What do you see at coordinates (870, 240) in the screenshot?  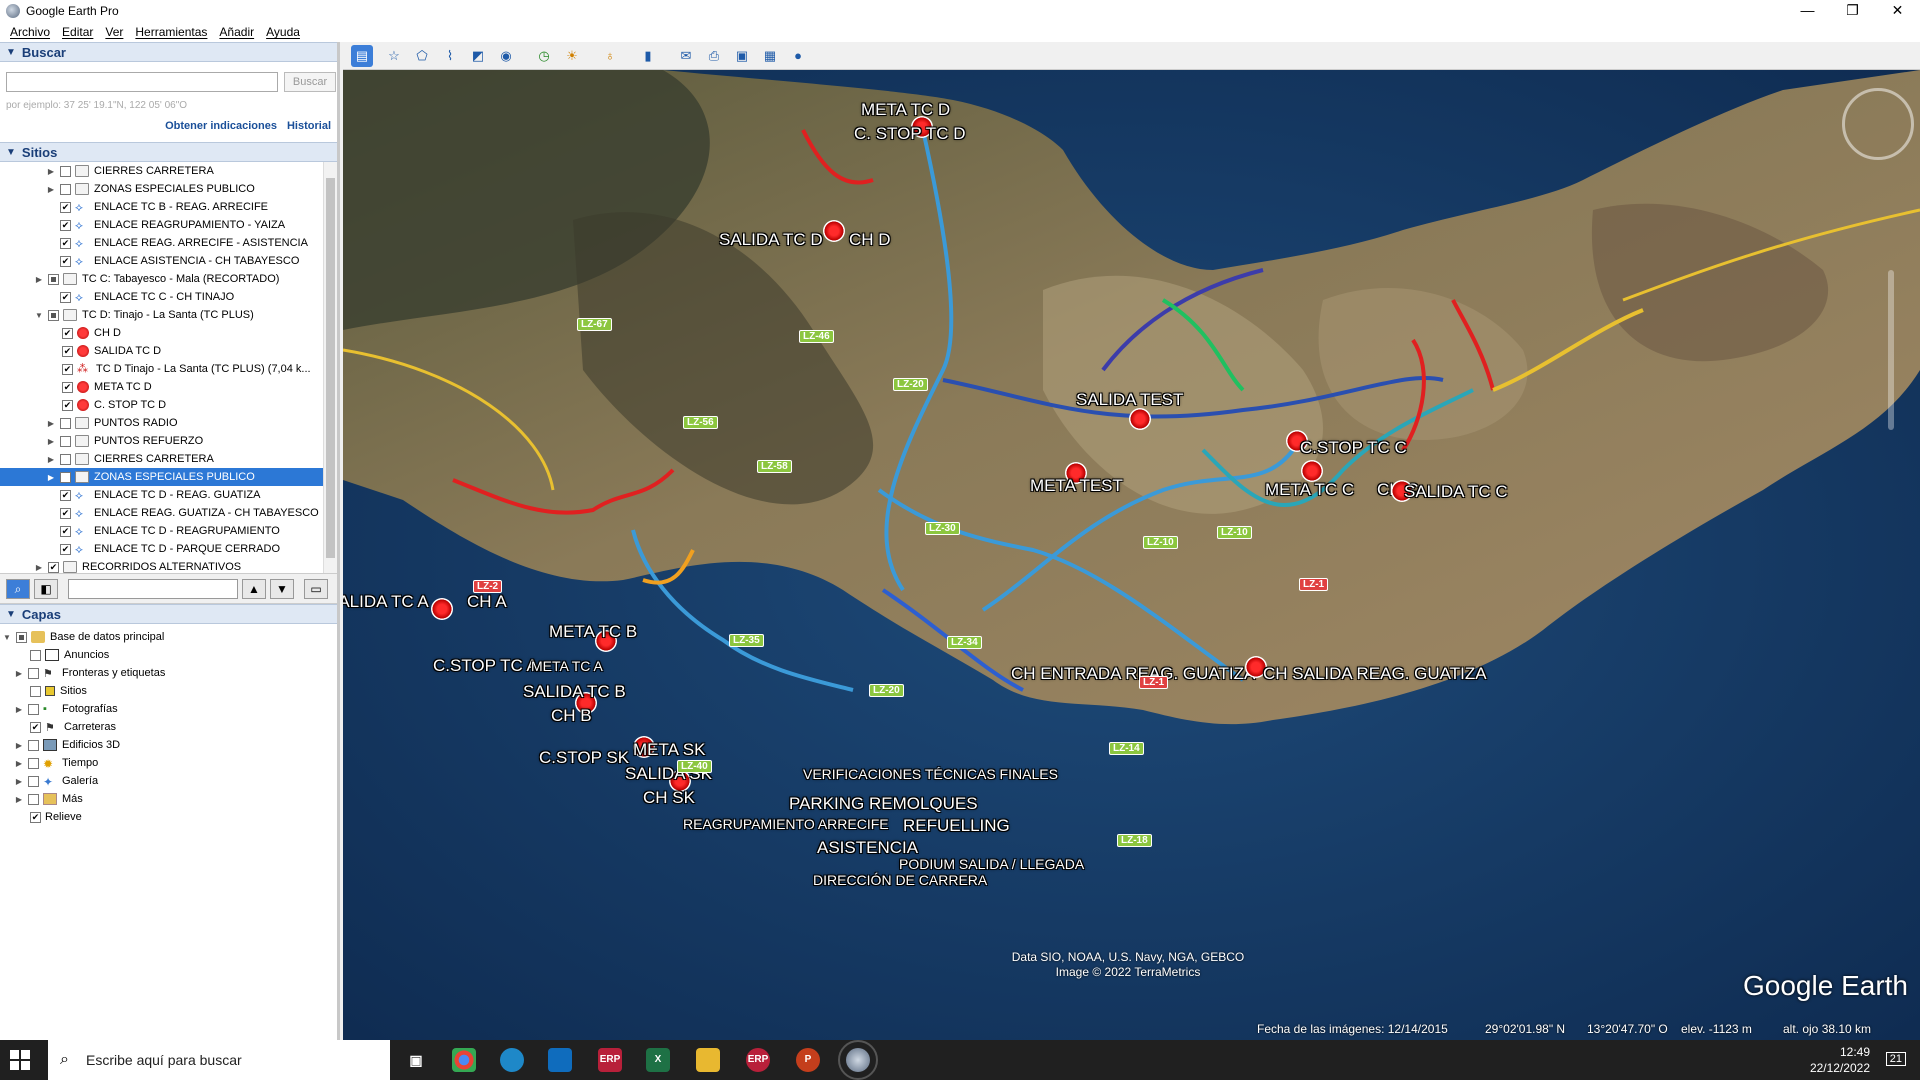 I see `map-label: CH D` at bounding box center [870, 240].